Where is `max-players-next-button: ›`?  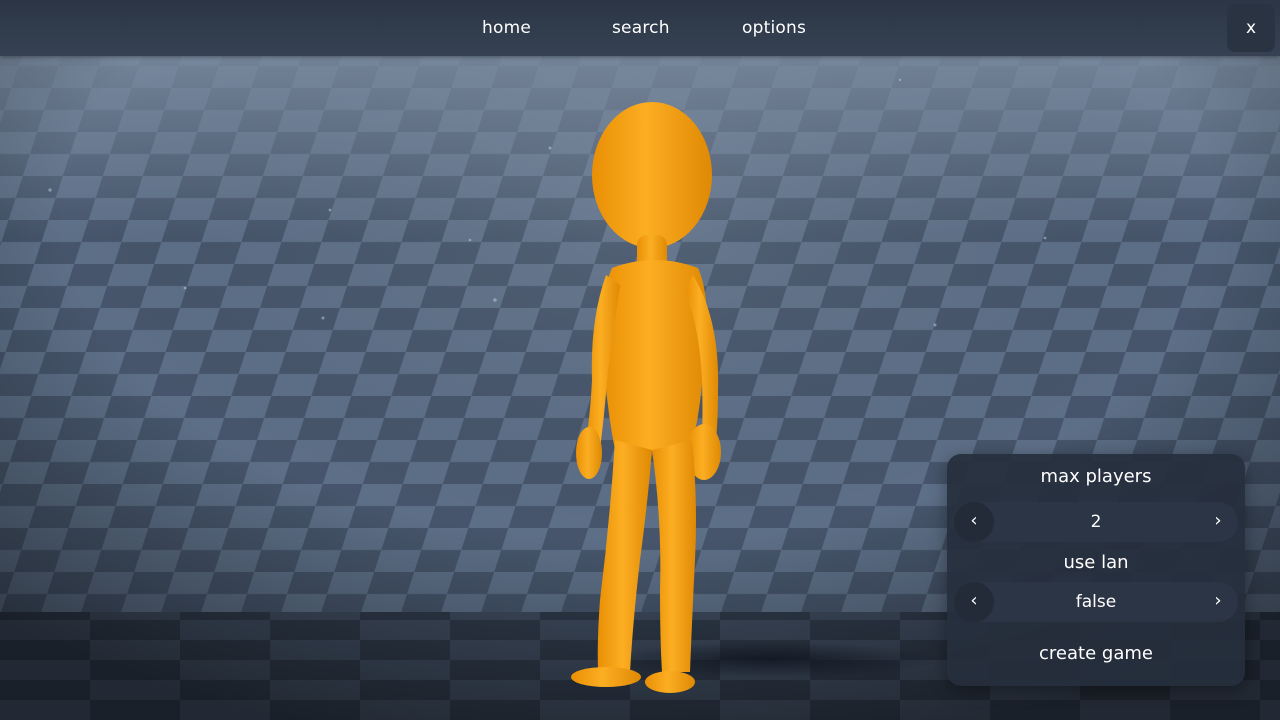 max-players-next-button: › is located at coordinates (1218, 522).